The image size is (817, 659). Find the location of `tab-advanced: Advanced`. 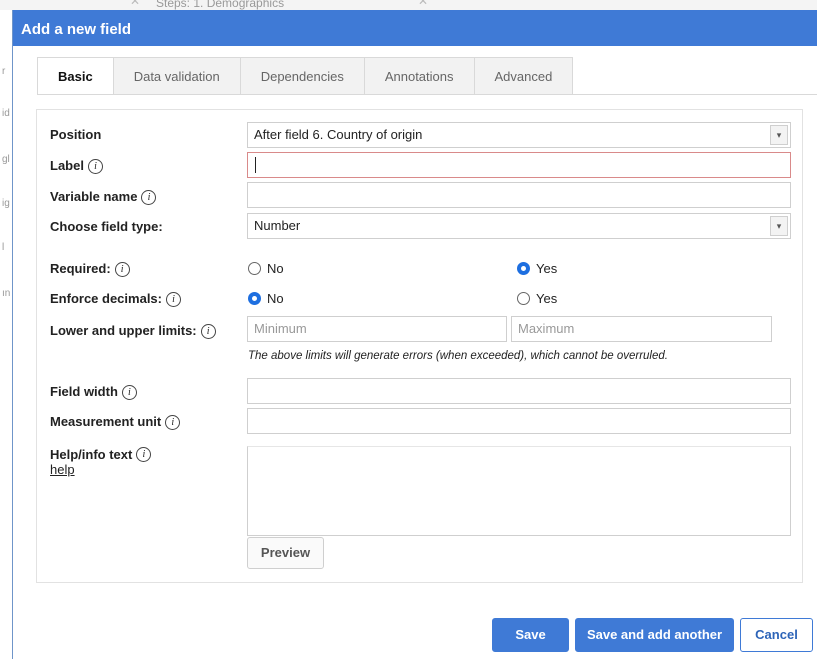

tab-advanced: Advanced is located at coordinates (524, 76).